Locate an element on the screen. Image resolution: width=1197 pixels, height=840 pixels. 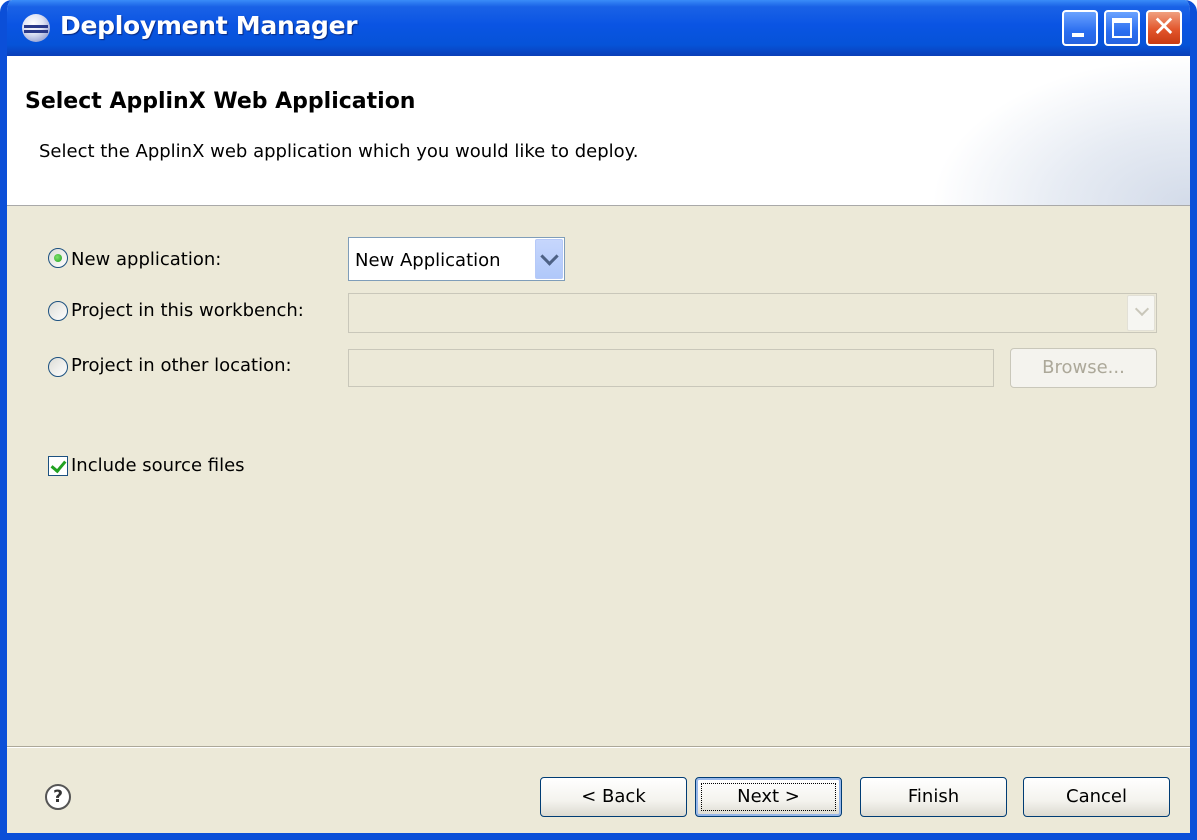
cancel-button-label: Cancel is located at coordinates (1096, 796).